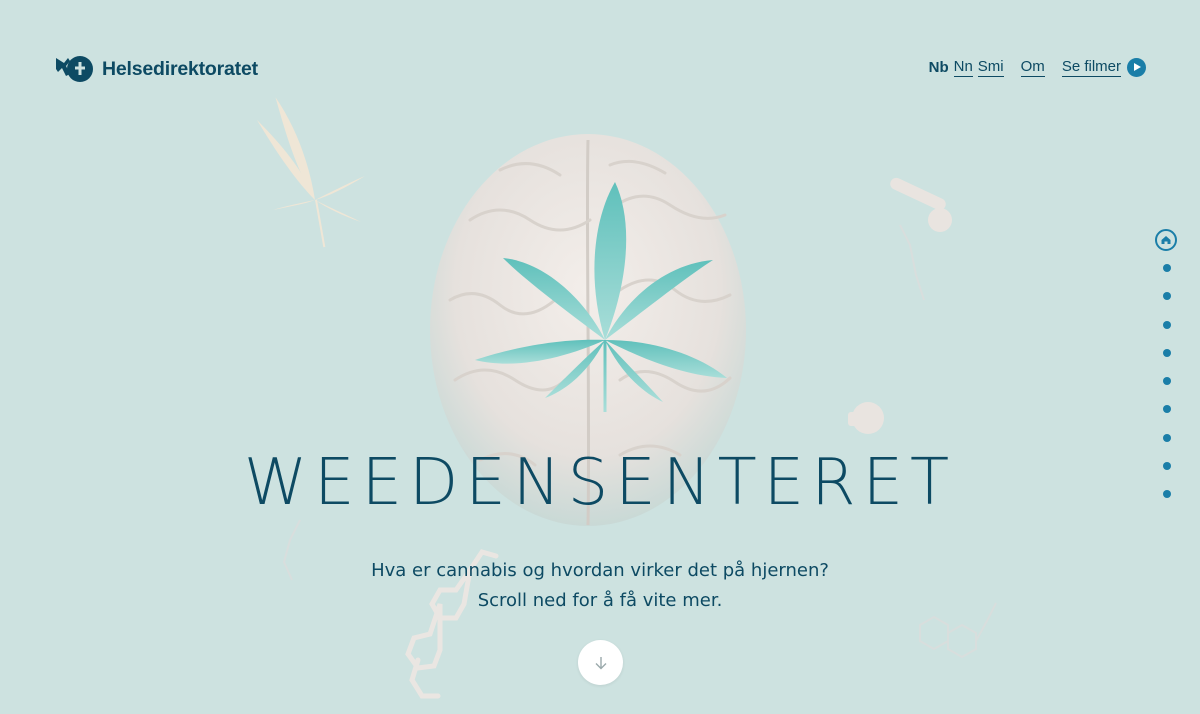  I want to click on dry-leaf-image, so click(311, 172).